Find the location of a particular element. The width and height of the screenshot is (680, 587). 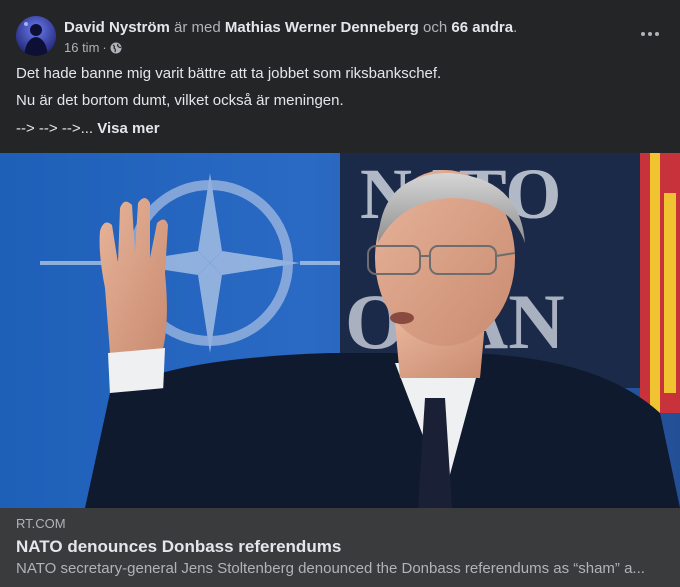

post-line-3: --> --> -->... Visa mer is located at coordinates (340, 129).